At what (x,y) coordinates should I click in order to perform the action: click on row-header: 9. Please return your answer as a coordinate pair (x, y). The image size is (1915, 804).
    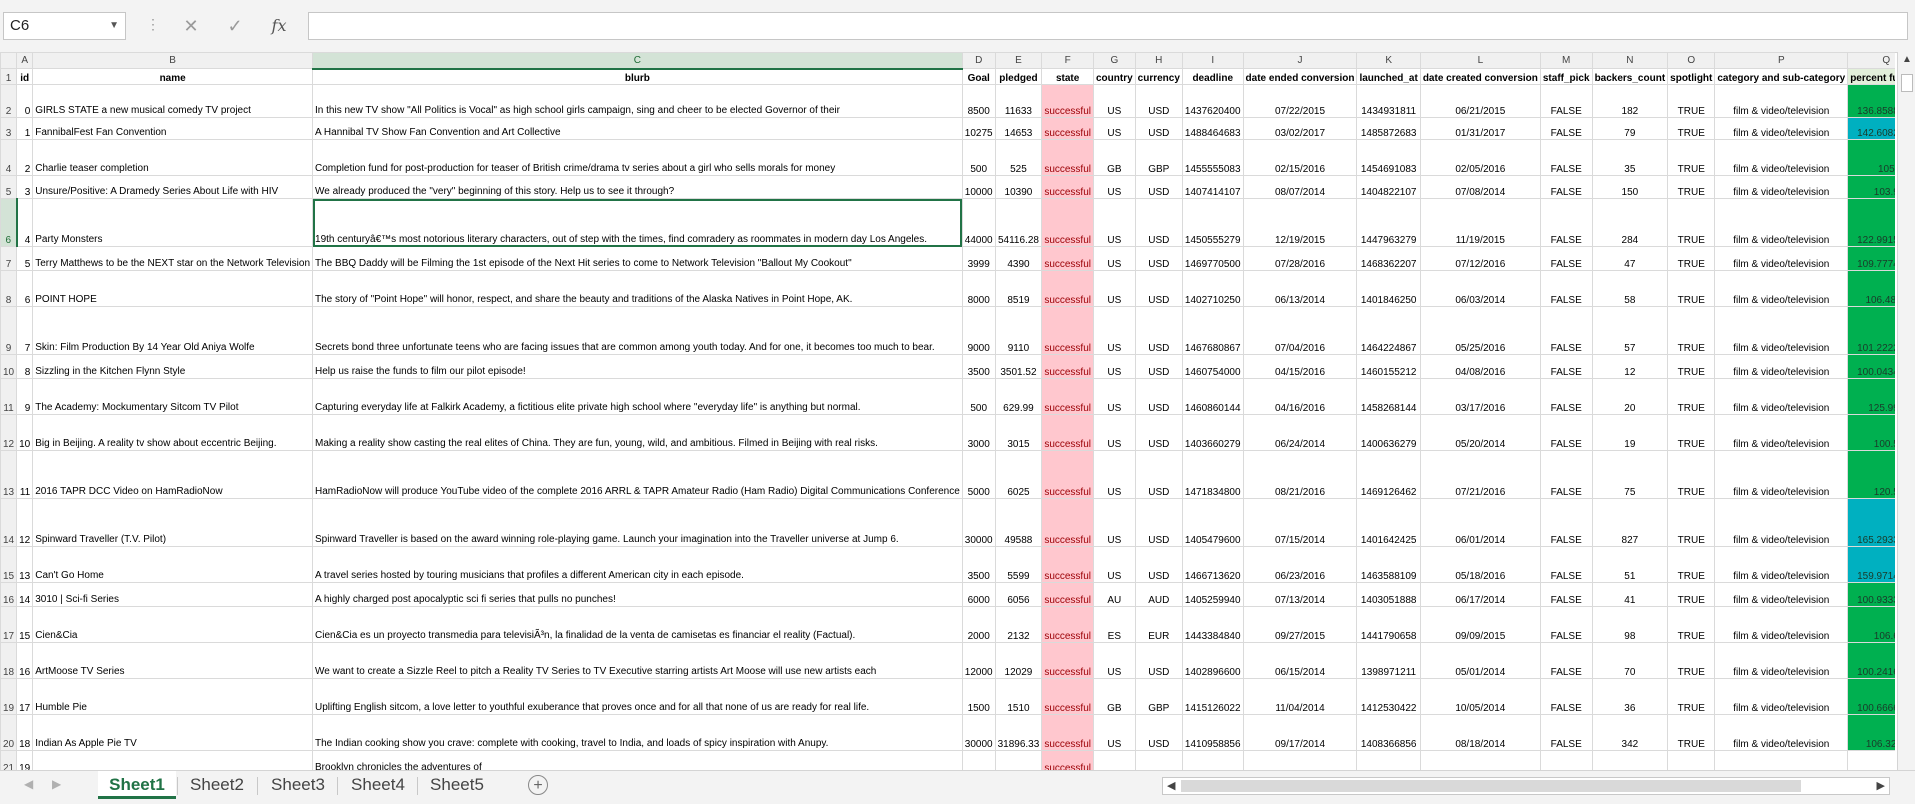
    Looking at the image, I should click on (9, 330).